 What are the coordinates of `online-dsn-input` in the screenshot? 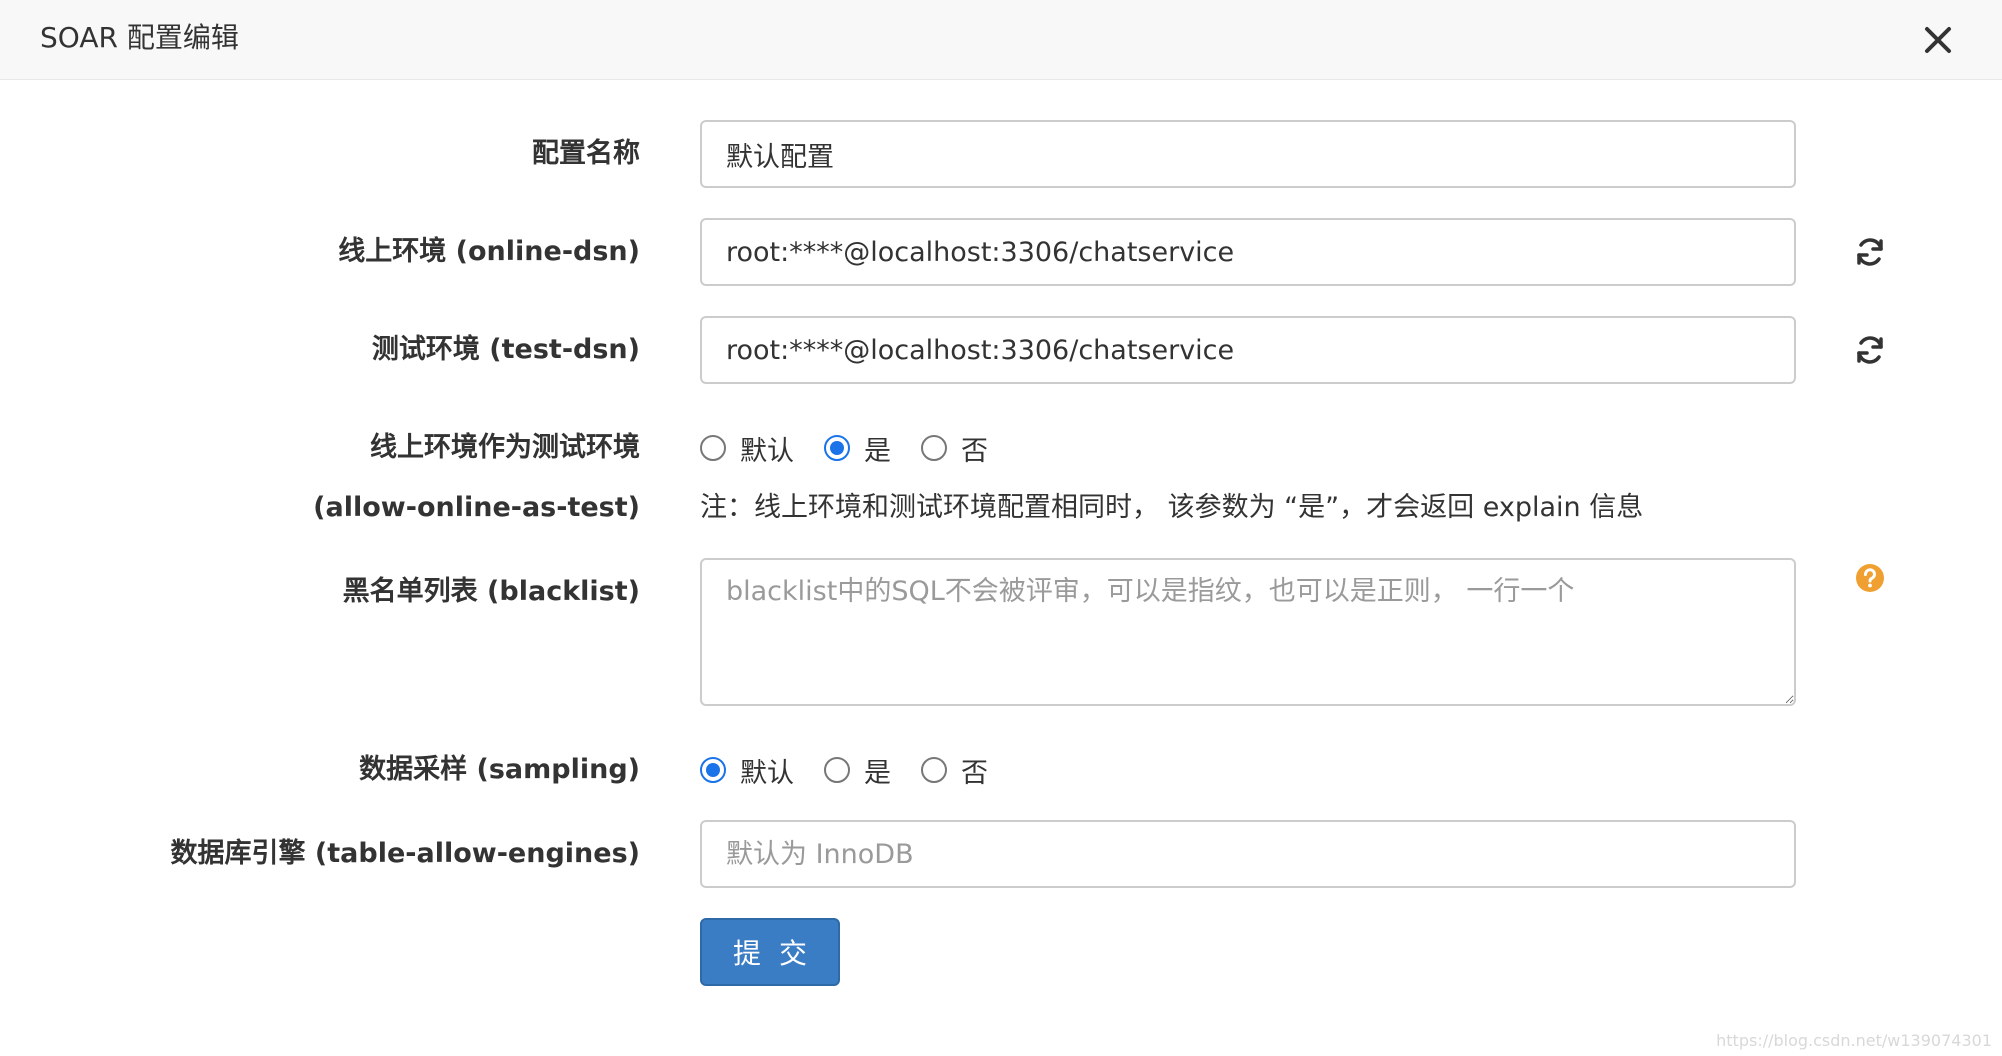 It's located at (1248, 252).